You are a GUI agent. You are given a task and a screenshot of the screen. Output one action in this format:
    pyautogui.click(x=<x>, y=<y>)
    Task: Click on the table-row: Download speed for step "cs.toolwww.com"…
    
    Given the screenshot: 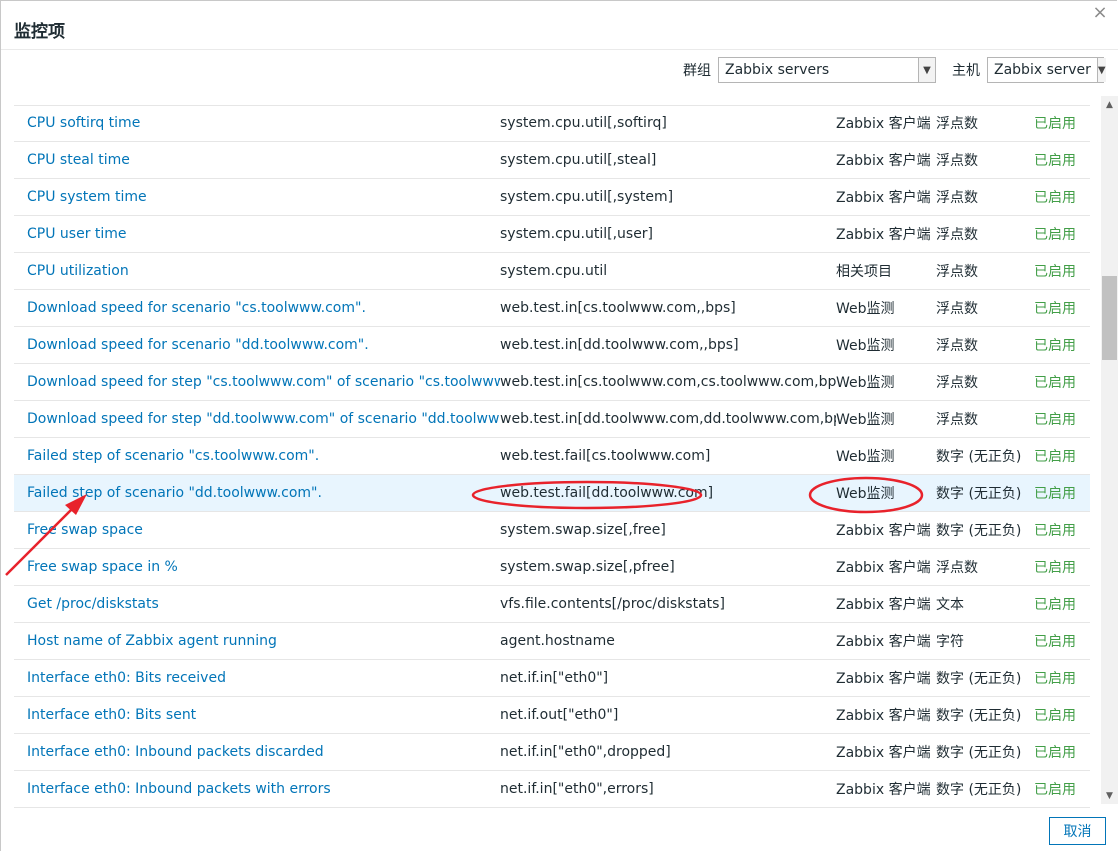 What is the action you would take?
    pyautogui.click(x=552, y=382)
    